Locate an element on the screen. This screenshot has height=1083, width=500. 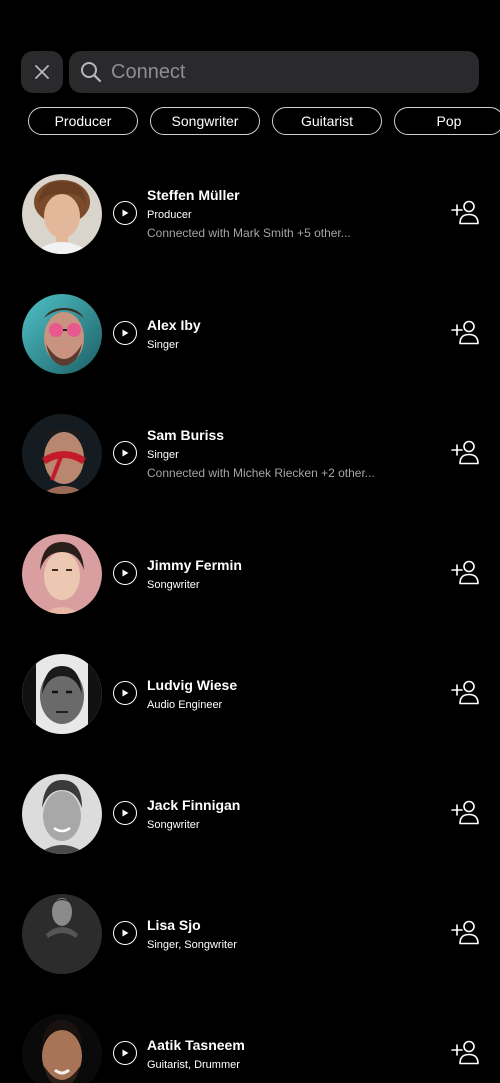
person-info: Alex Iby Singer is located at coordinates (292, 334).